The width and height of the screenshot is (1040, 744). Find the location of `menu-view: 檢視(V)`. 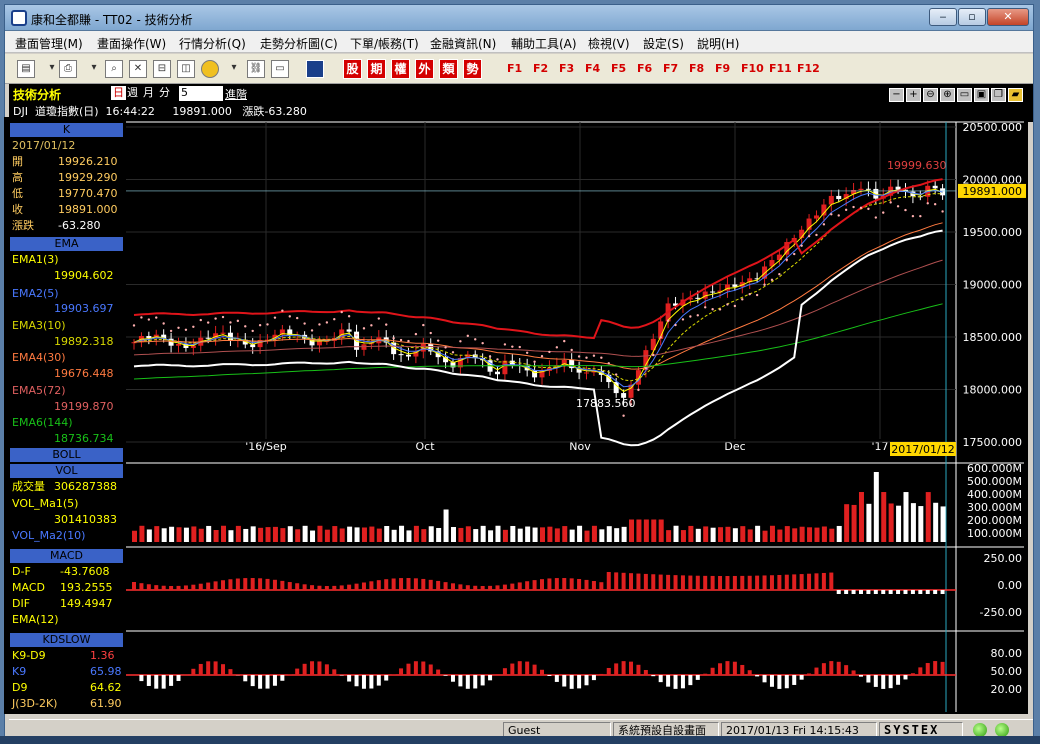

menu-view: 檢視(V) is located at coordinates (609, 43).